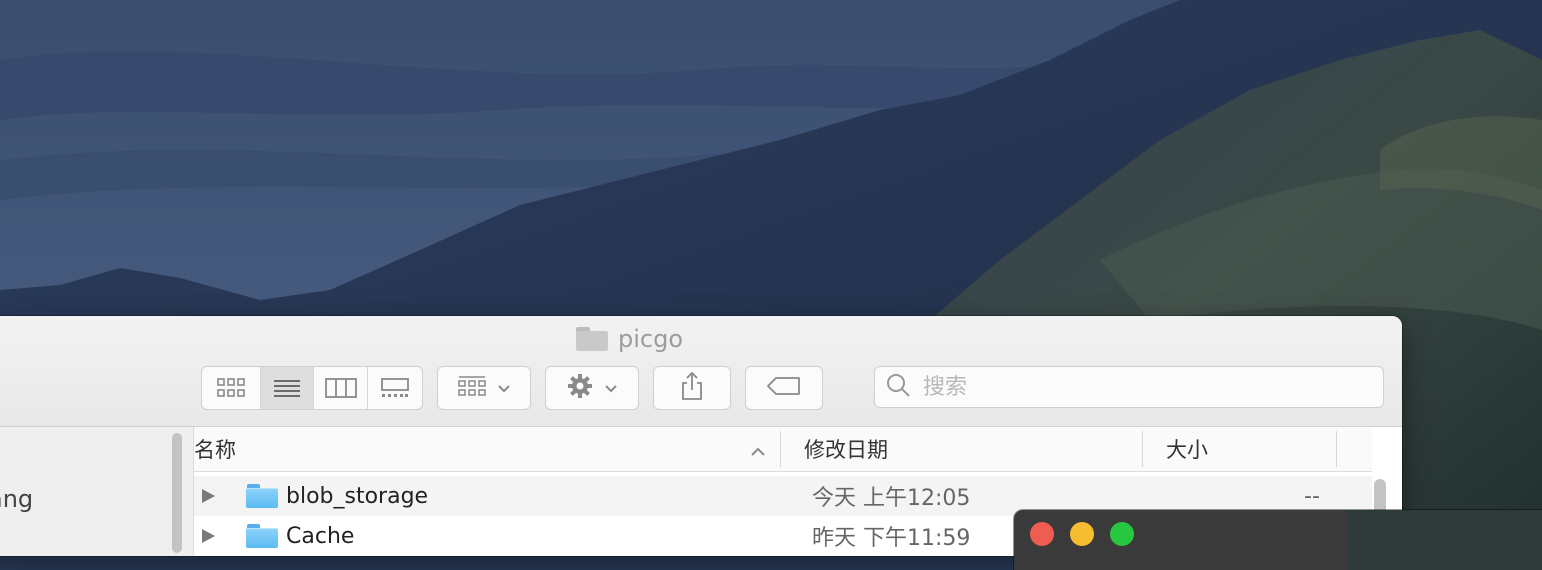 This screenshot has height=570, width=1542. What do you see at coordinates (1122, 534) in the screenshot?
I see `zoom-icon` at bounding box center [1122, 534].